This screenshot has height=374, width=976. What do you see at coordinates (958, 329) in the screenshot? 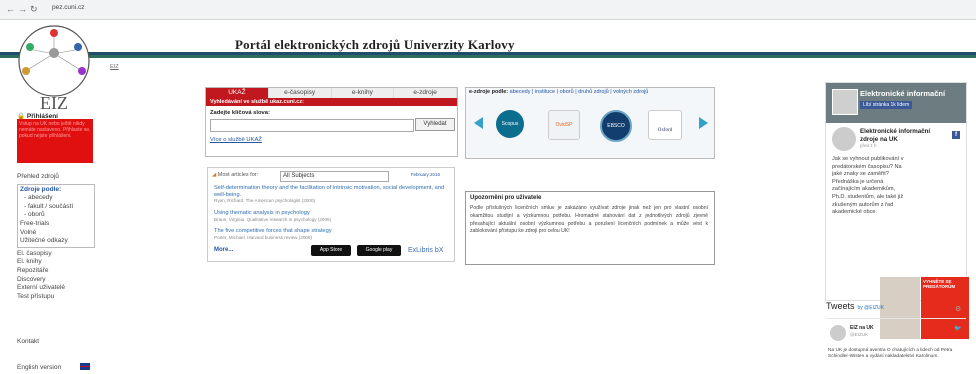
I see `twitter-bird-icon: 🐦` at bounding box center [958, 329].